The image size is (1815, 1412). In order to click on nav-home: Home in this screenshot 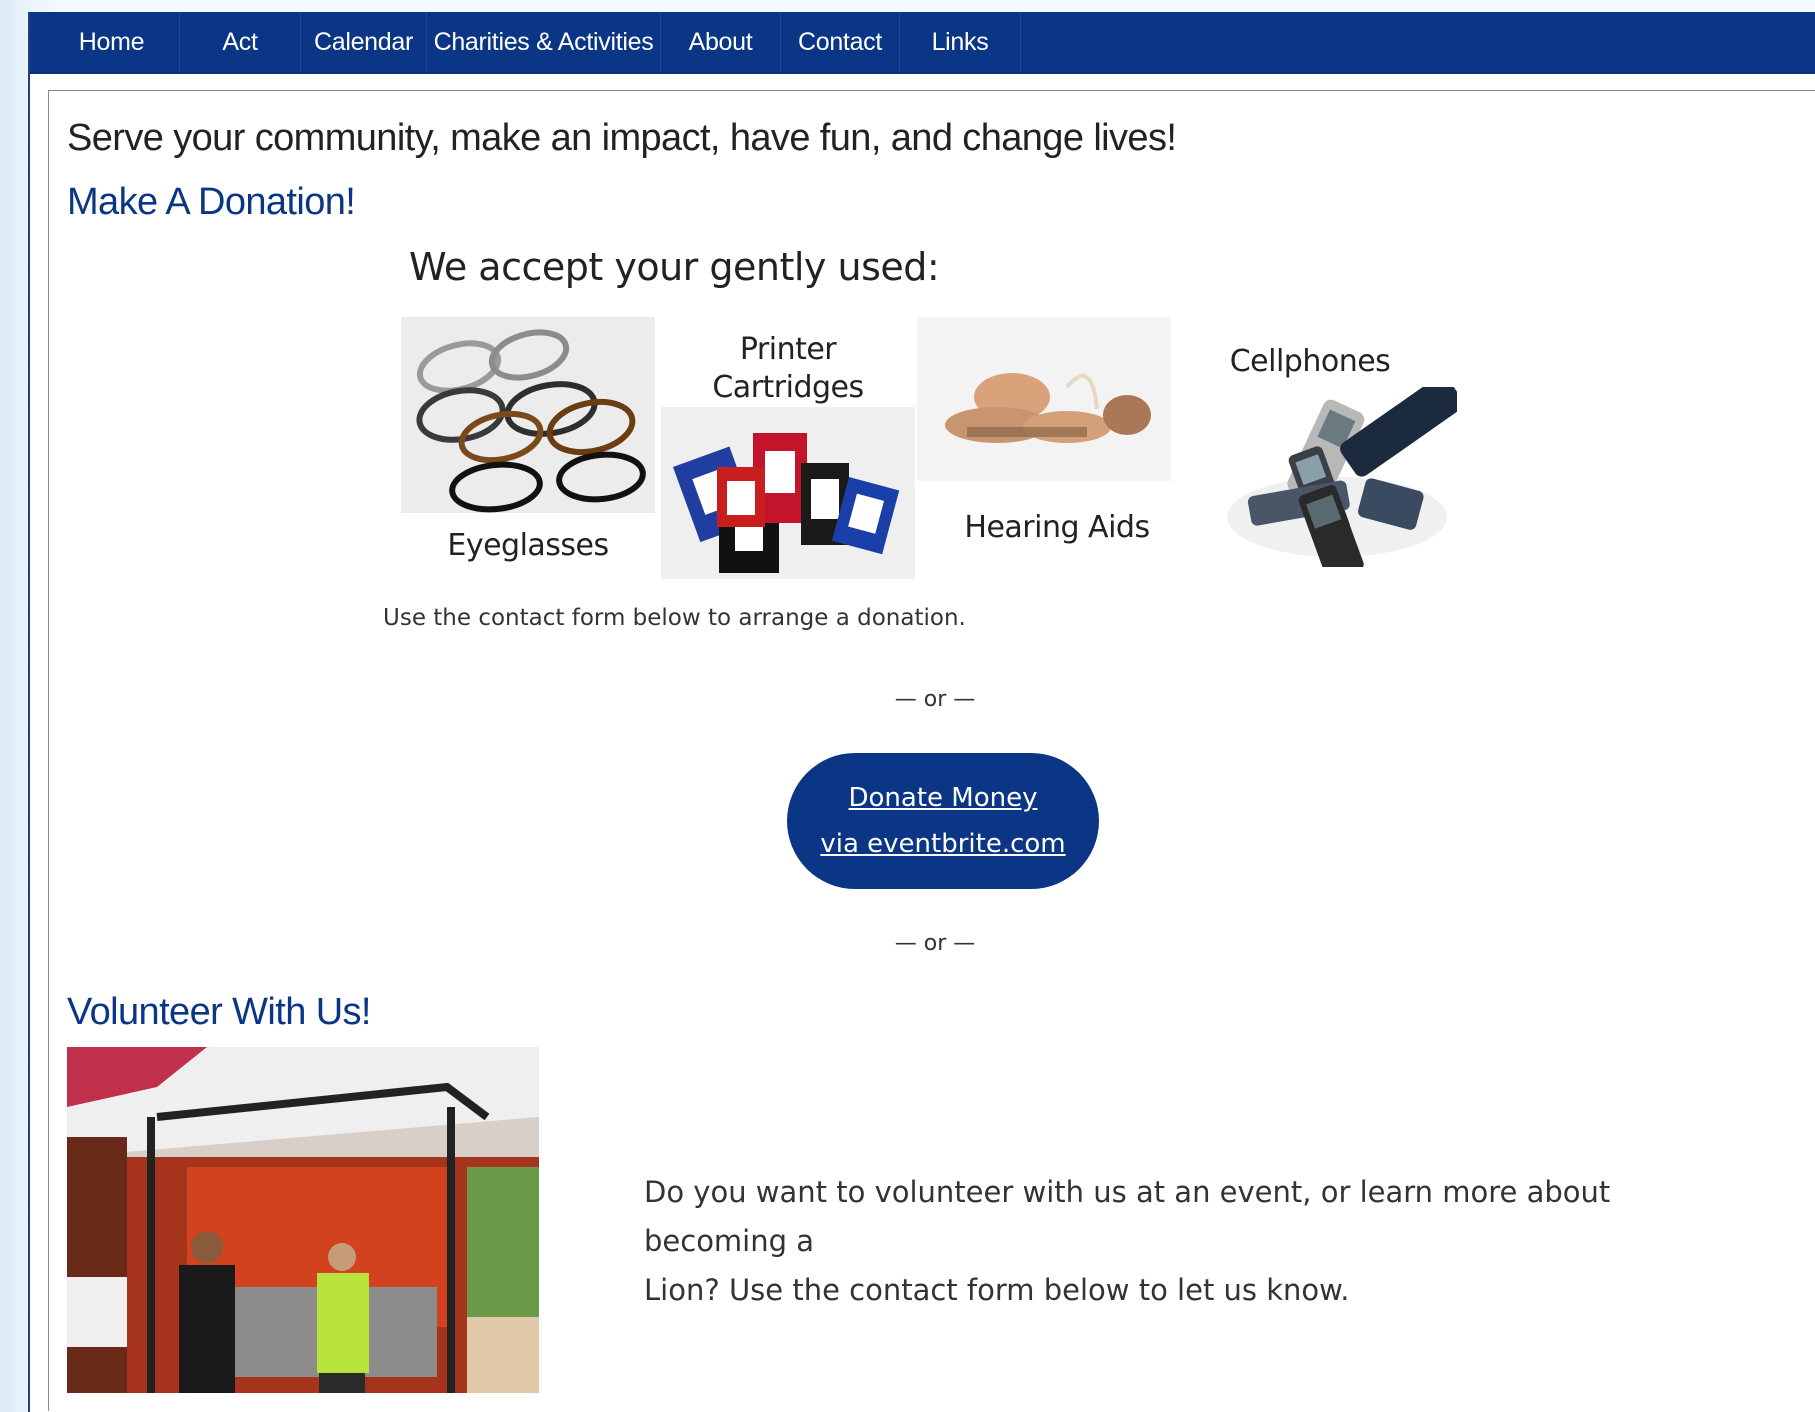, I will do `click(112, 42)`.